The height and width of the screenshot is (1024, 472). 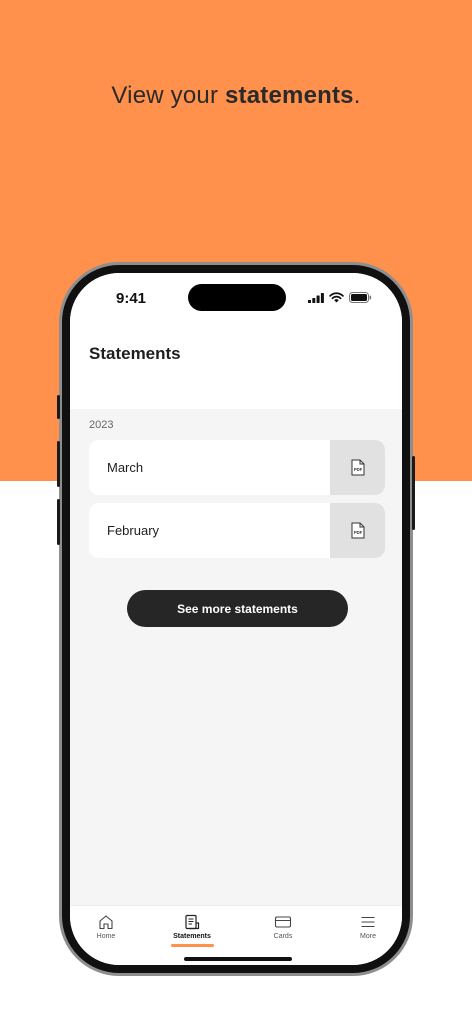 What do you see at coordinates (283, 932) in the screenshot?
I see `tab-cards: Cards` at bounding box center [283, 932].